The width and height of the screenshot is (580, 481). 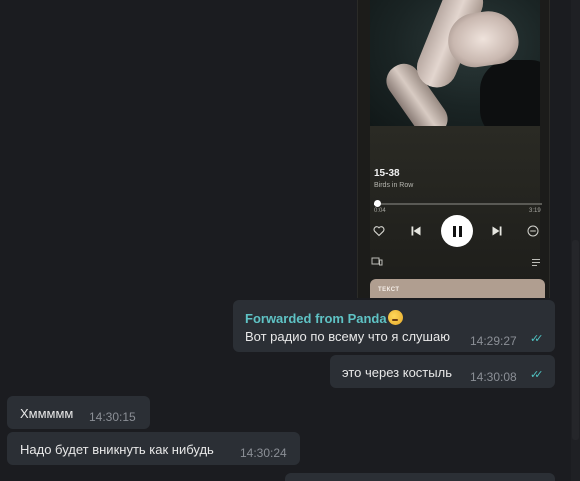 I want to click on message-text: Вот радио по всему что я слушаю, so click(x=347, y=336).